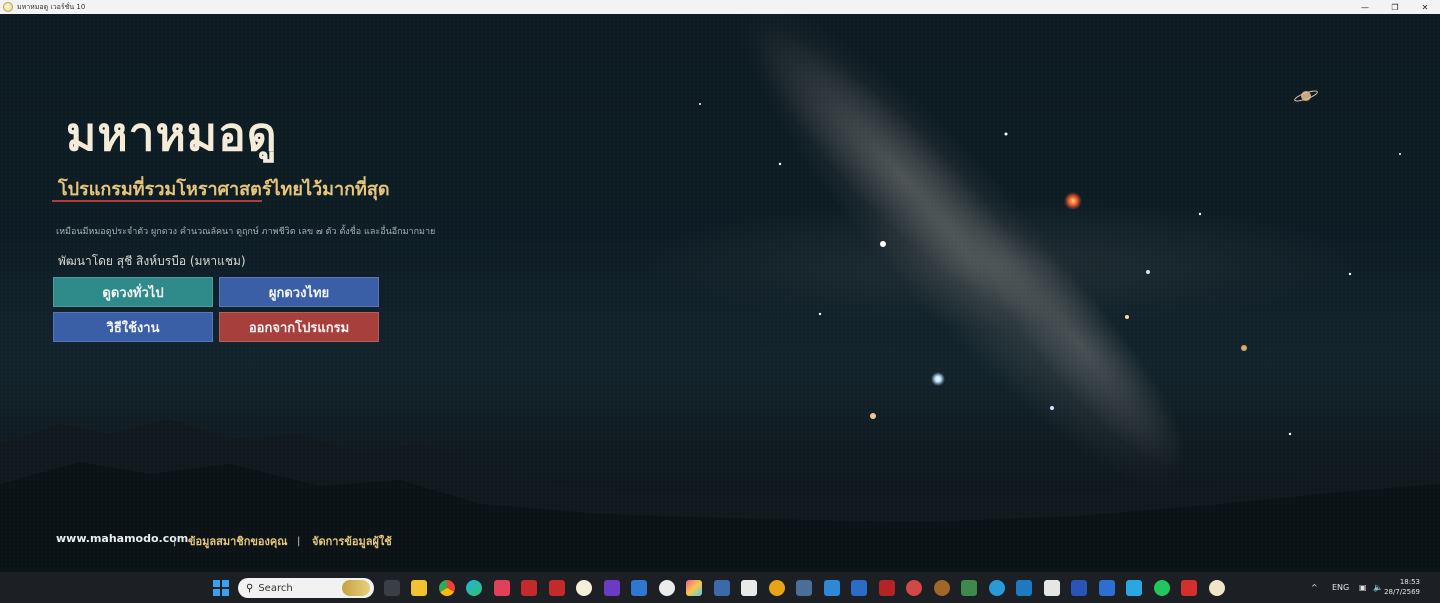  Describe the element at coordinates (474, 588) in the screenshot. I see `edge-icon` at that location.